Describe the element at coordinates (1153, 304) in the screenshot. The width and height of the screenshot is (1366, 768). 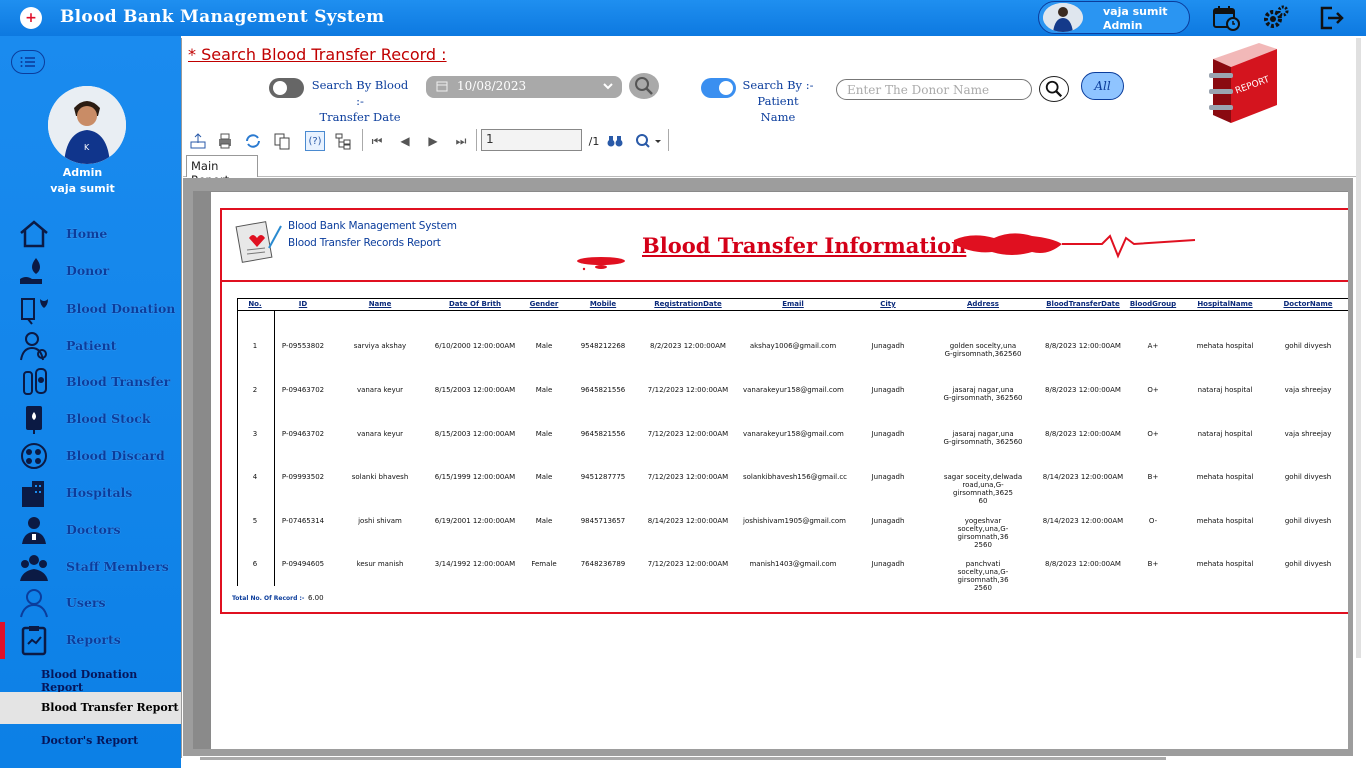
I see `column-header: BloodGroup` at that location.